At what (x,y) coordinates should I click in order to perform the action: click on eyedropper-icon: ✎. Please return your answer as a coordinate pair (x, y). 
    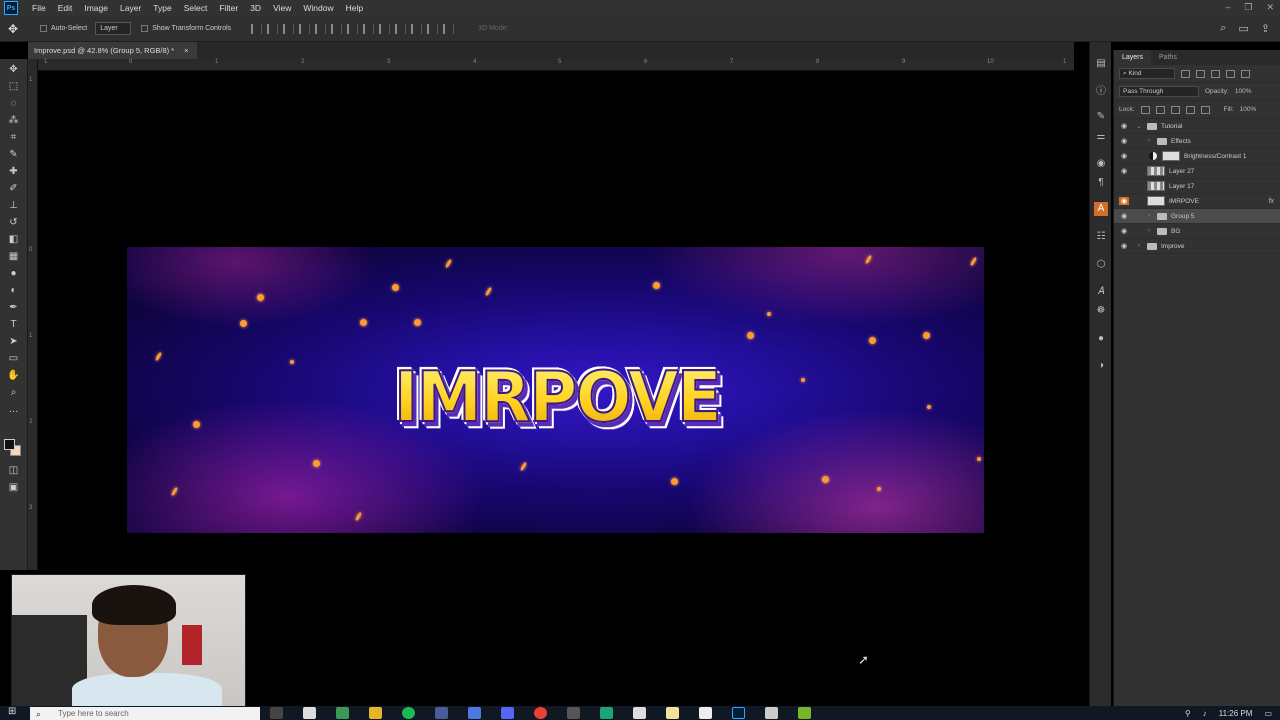
    Looking at the image, I should click on (13, 155).